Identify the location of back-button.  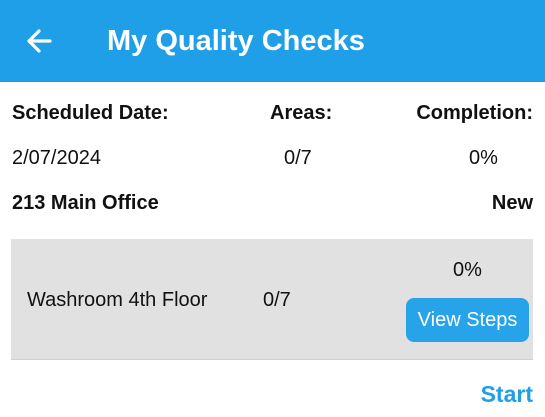
(39, 41).